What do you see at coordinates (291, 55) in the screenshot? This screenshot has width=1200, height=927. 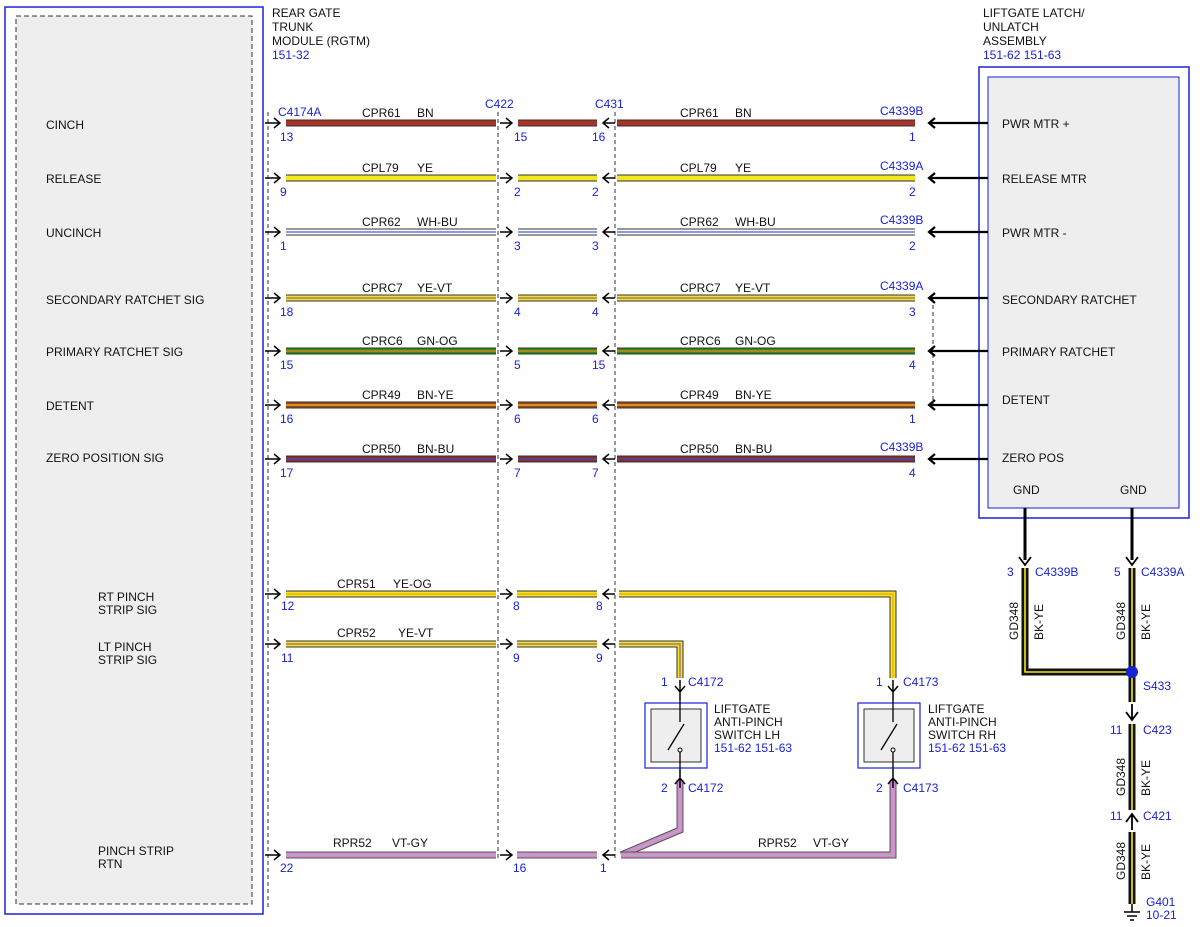 I see `rgtm-ref: 151-32` at bounding box center [291, 55].